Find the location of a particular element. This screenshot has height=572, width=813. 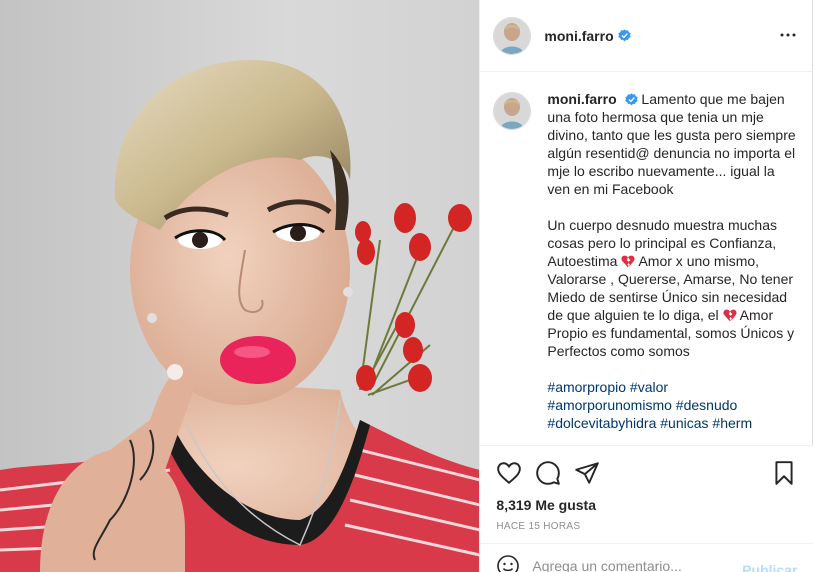

caption-author-avatar is located at coordinates (512, 111).